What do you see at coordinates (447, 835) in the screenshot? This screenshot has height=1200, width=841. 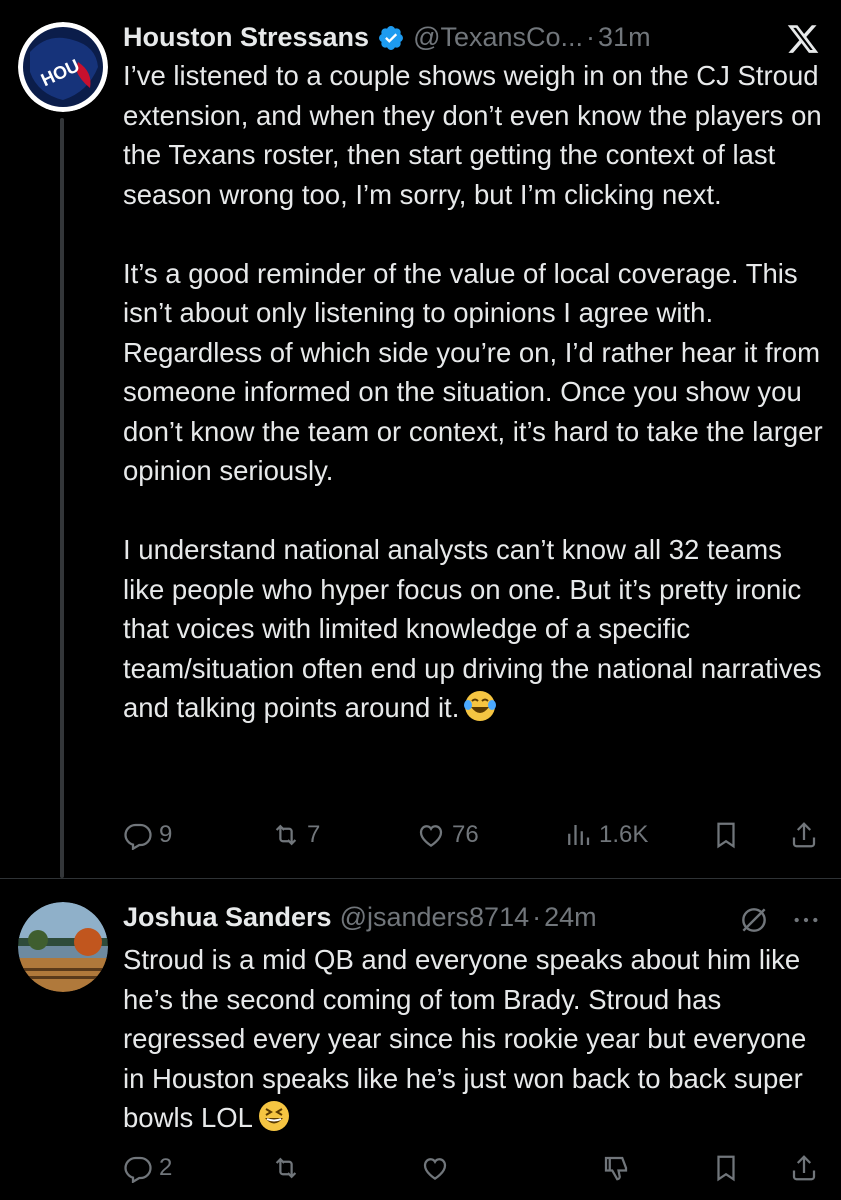 I see `like-button: 76` at bounding box center [447, 835].